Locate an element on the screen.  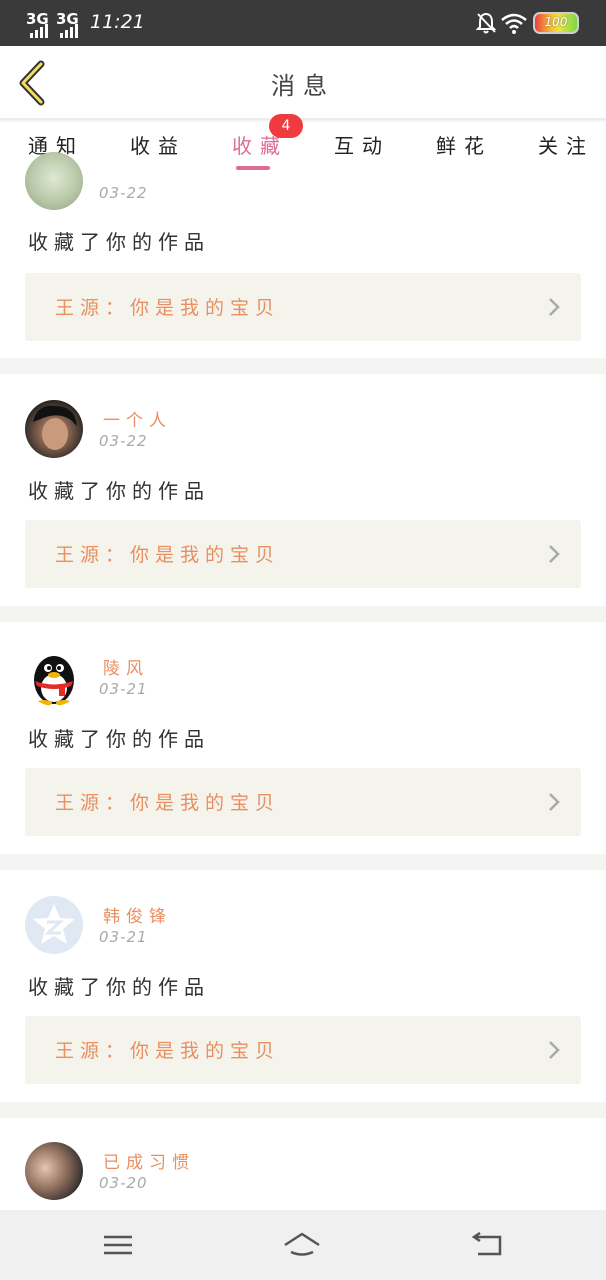
status-bar: 3G 3G 11:21 100 is located at coordinates (303, 23).